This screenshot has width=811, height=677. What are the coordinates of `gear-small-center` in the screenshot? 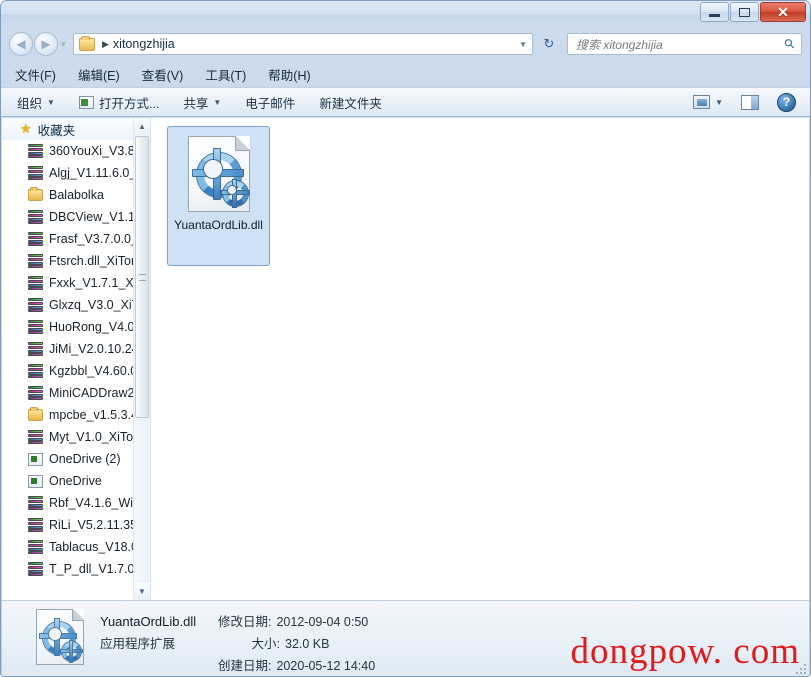 It's located at (231, 190).